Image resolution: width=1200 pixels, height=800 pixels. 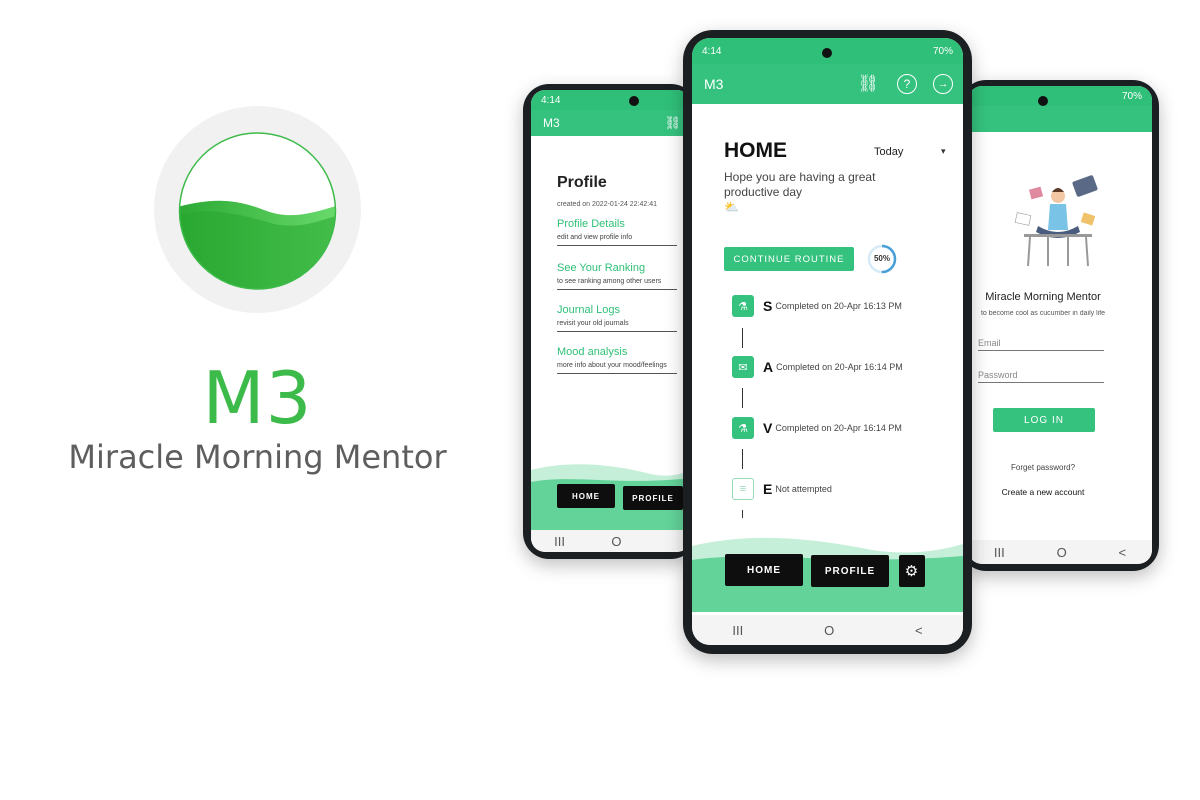 I want to click on timeline-row-v: ⚗ V Completed on 20-Apr 16:14 PM, so click(x=817, y=428).